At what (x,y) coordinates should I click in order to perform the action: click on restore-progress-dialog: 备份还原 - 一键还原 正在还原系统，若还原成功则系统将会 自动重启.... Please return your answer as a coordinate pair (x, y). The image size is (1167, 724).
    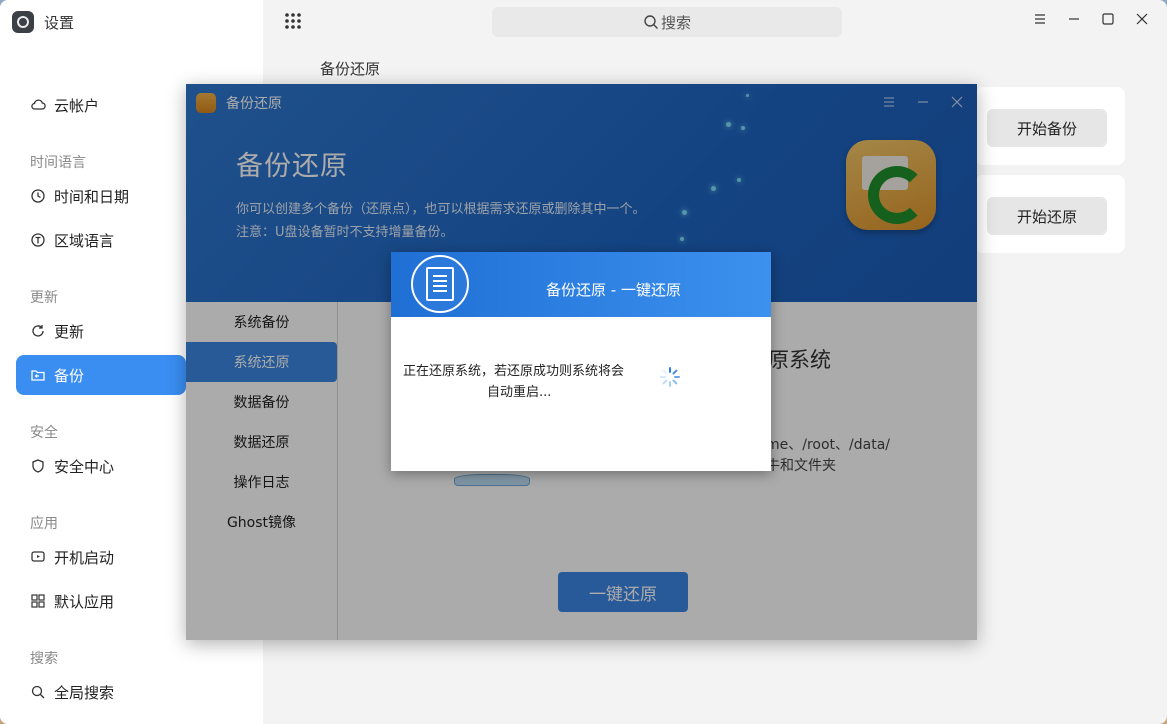
    Looking at the image, I should click on (581, 361).